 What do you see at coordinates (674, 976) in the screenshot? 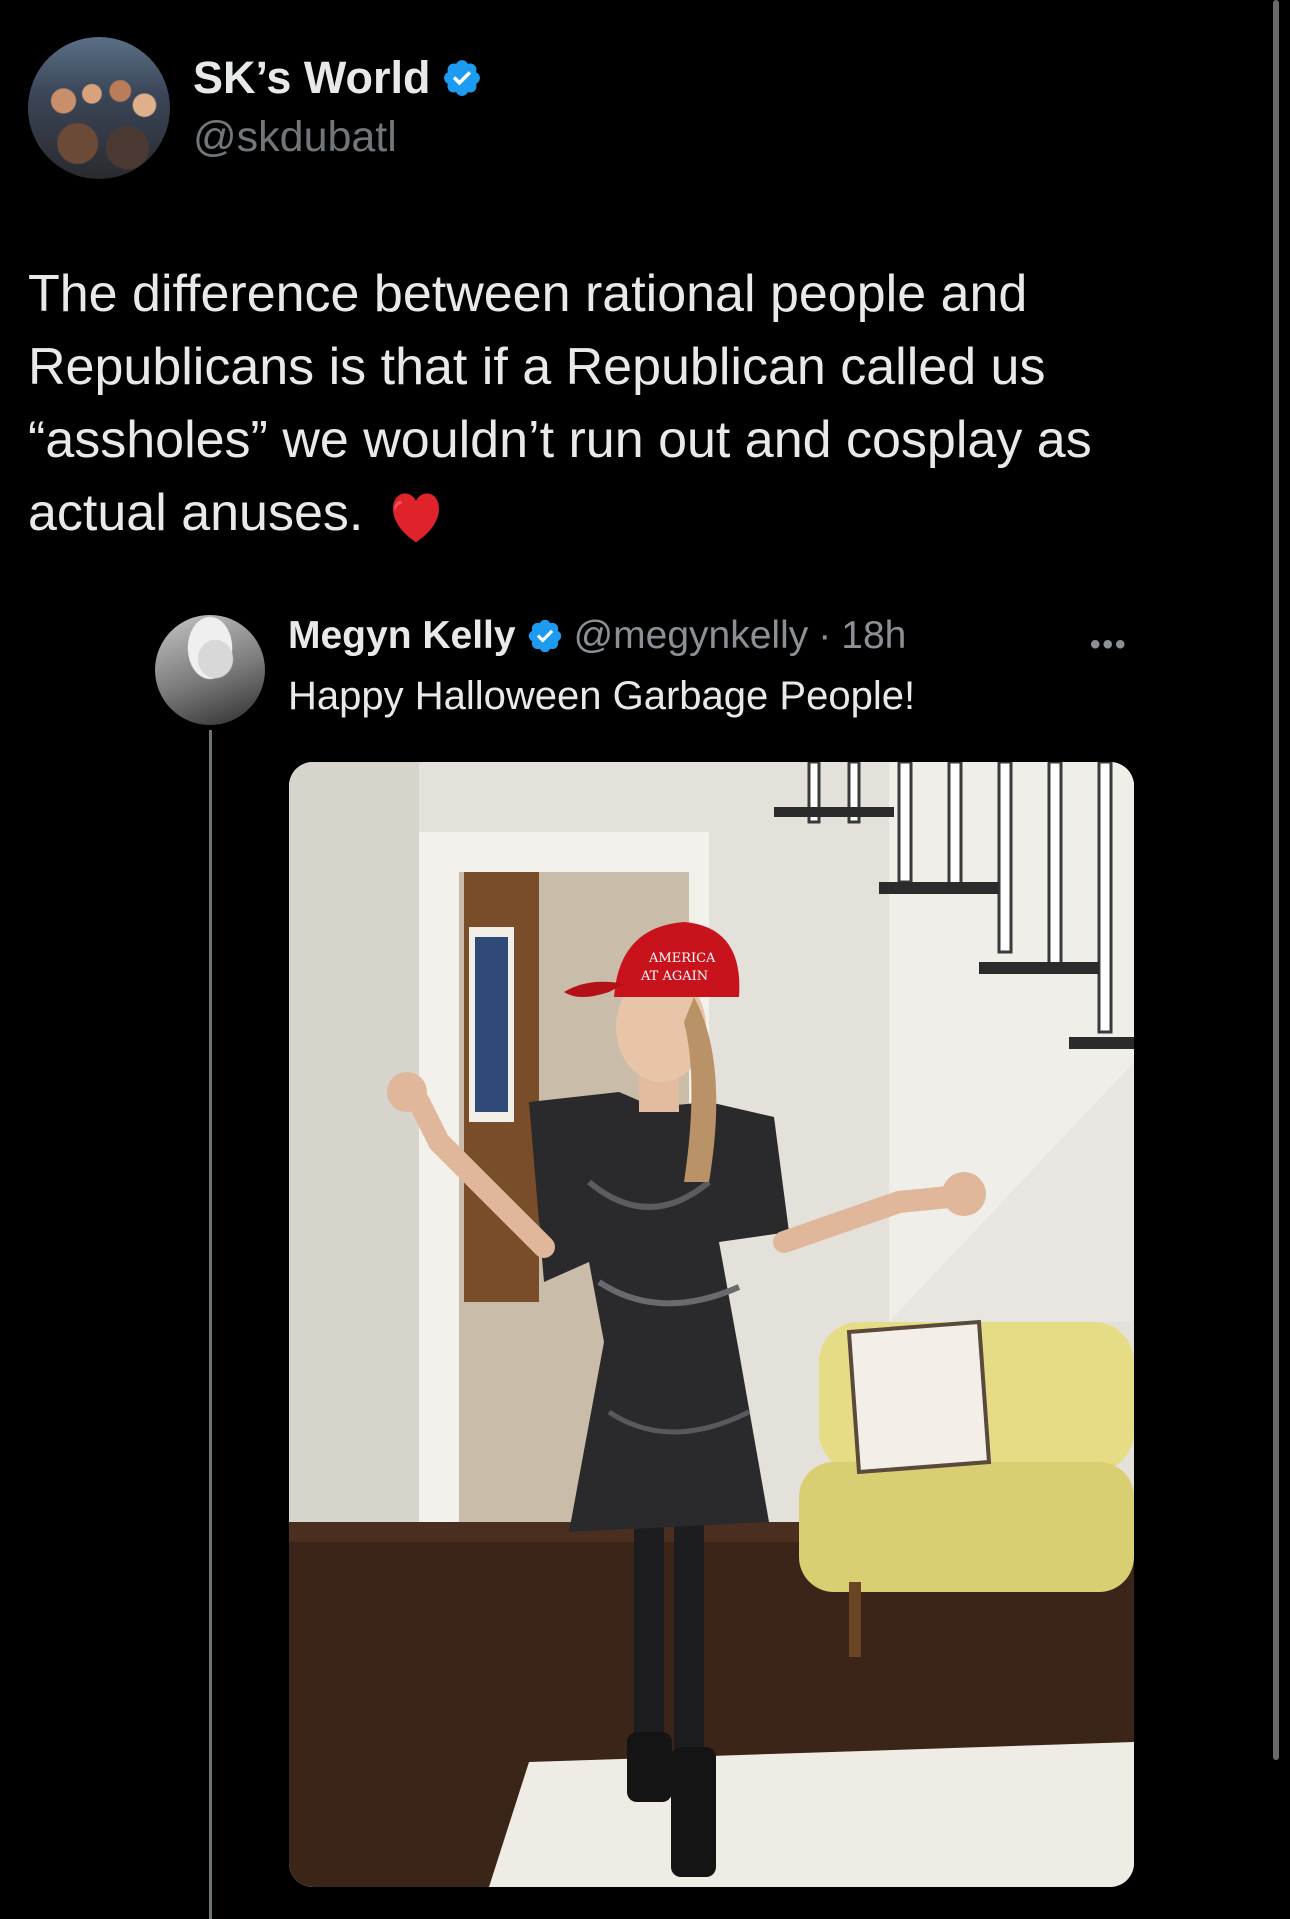
I see `cap-text-2: AT AGAIN` at bounding box center [674, 976].